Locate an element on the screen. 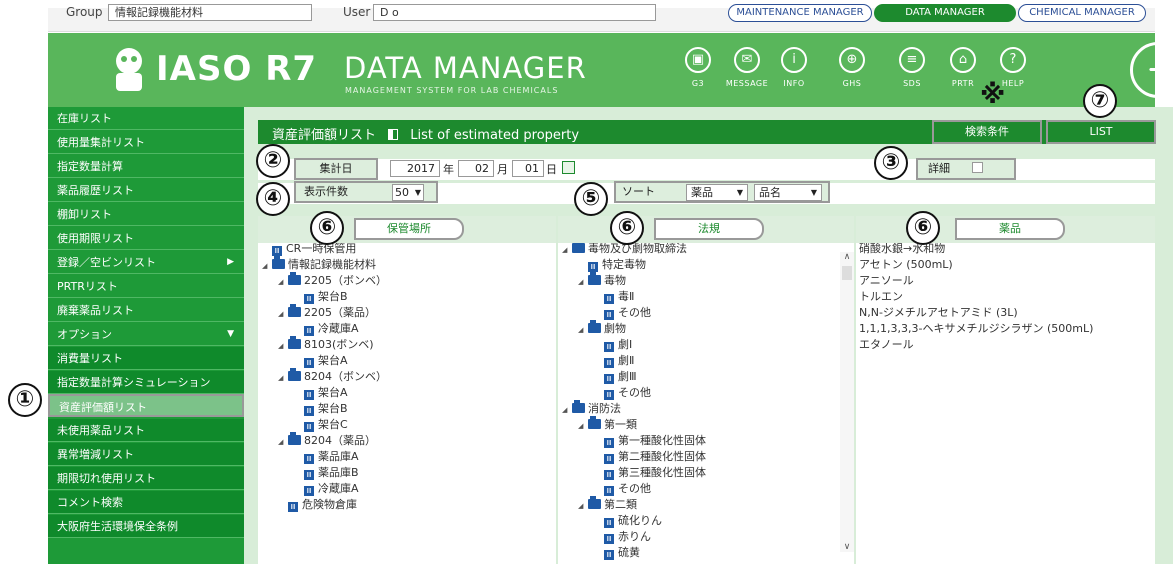 The width and height of the screenshot is (1173, 564). sidebar-item-property-valuation: 資産評価額リスト is located at coordinates (146, 405).